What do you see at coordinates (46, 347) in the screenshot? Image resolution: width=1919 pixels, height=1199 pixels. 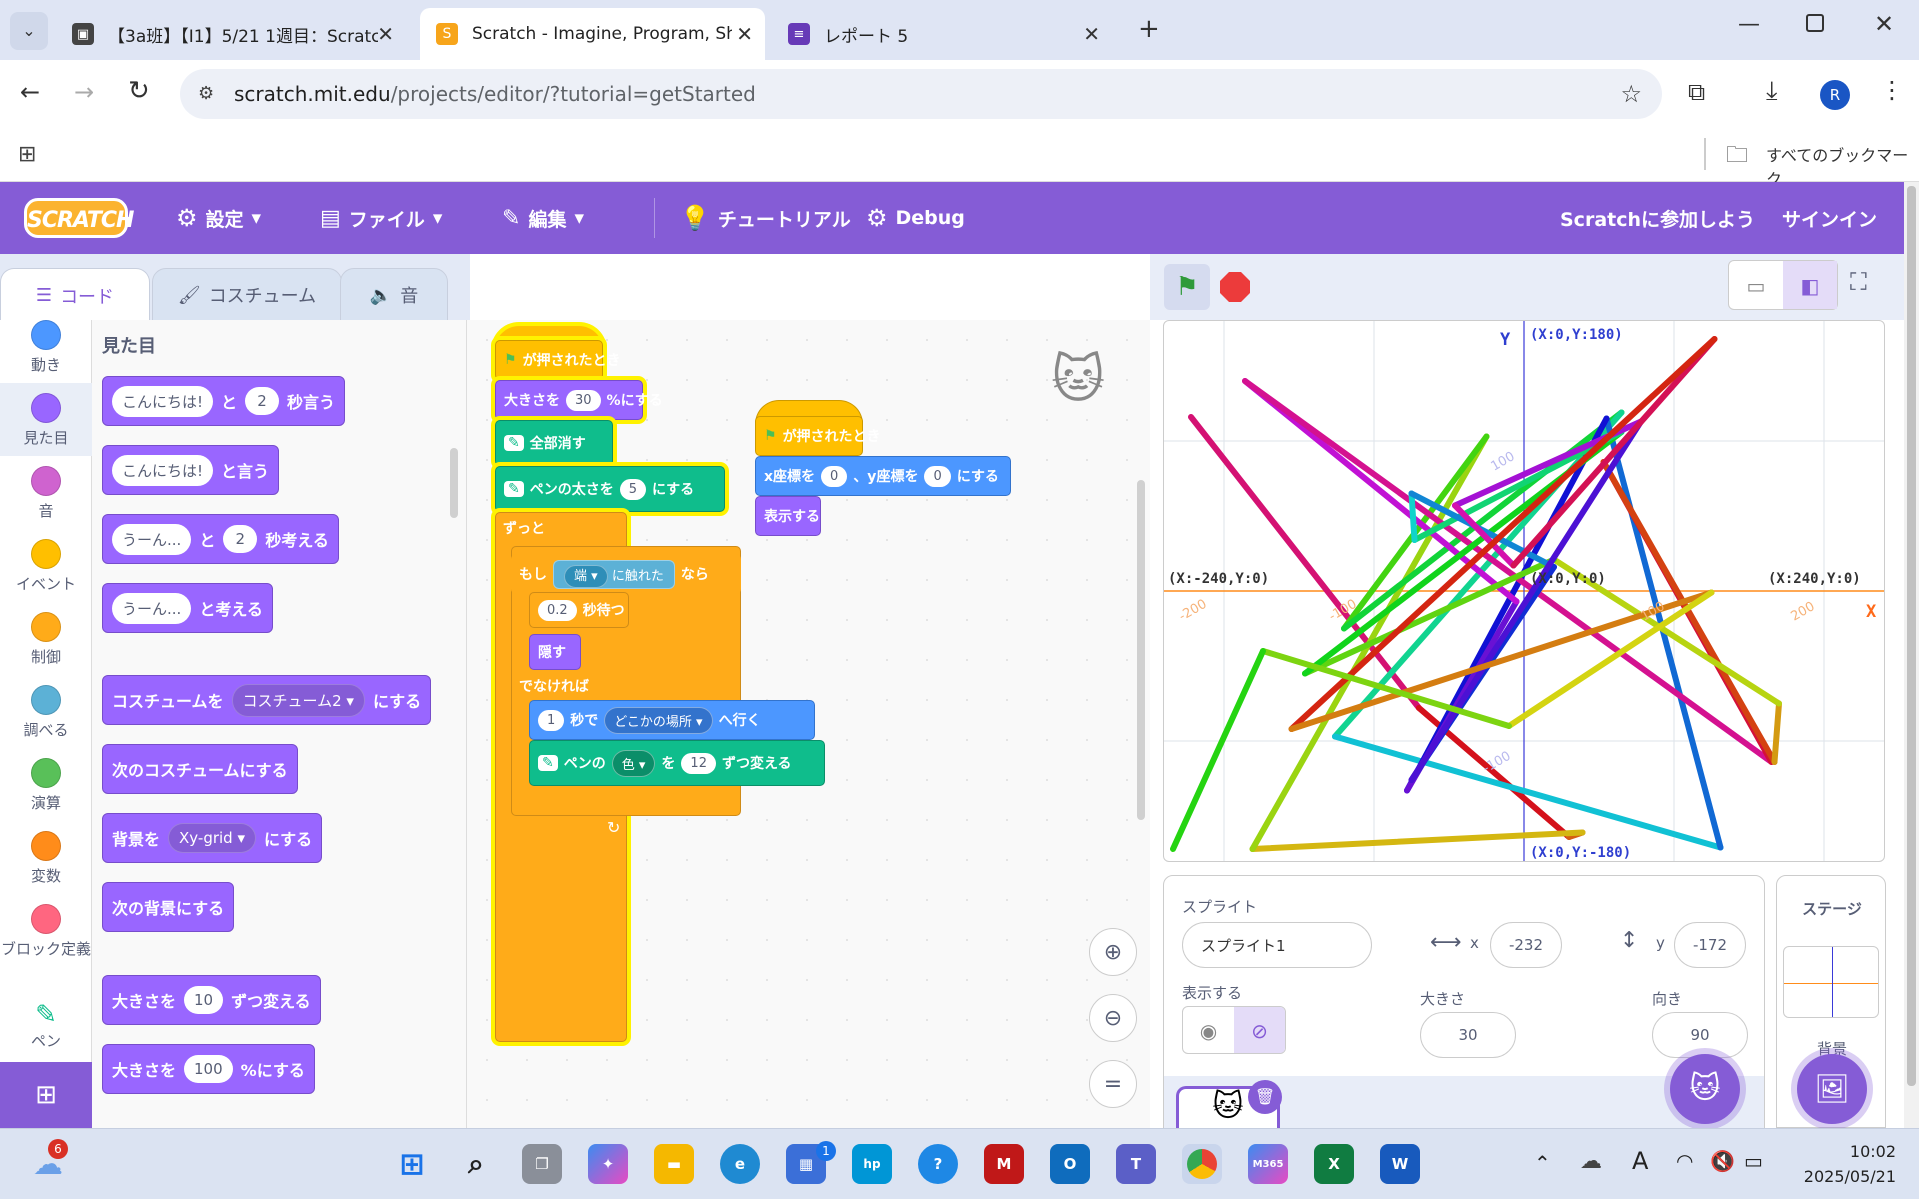 I see `category-motion: 動き` at bounding box center [46, 347].